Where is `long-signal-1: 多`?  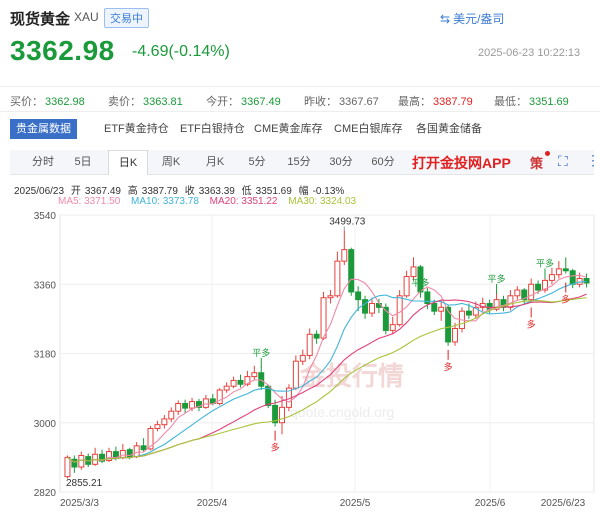
long-signal-1: 多 is located at coordinates (275, 447).